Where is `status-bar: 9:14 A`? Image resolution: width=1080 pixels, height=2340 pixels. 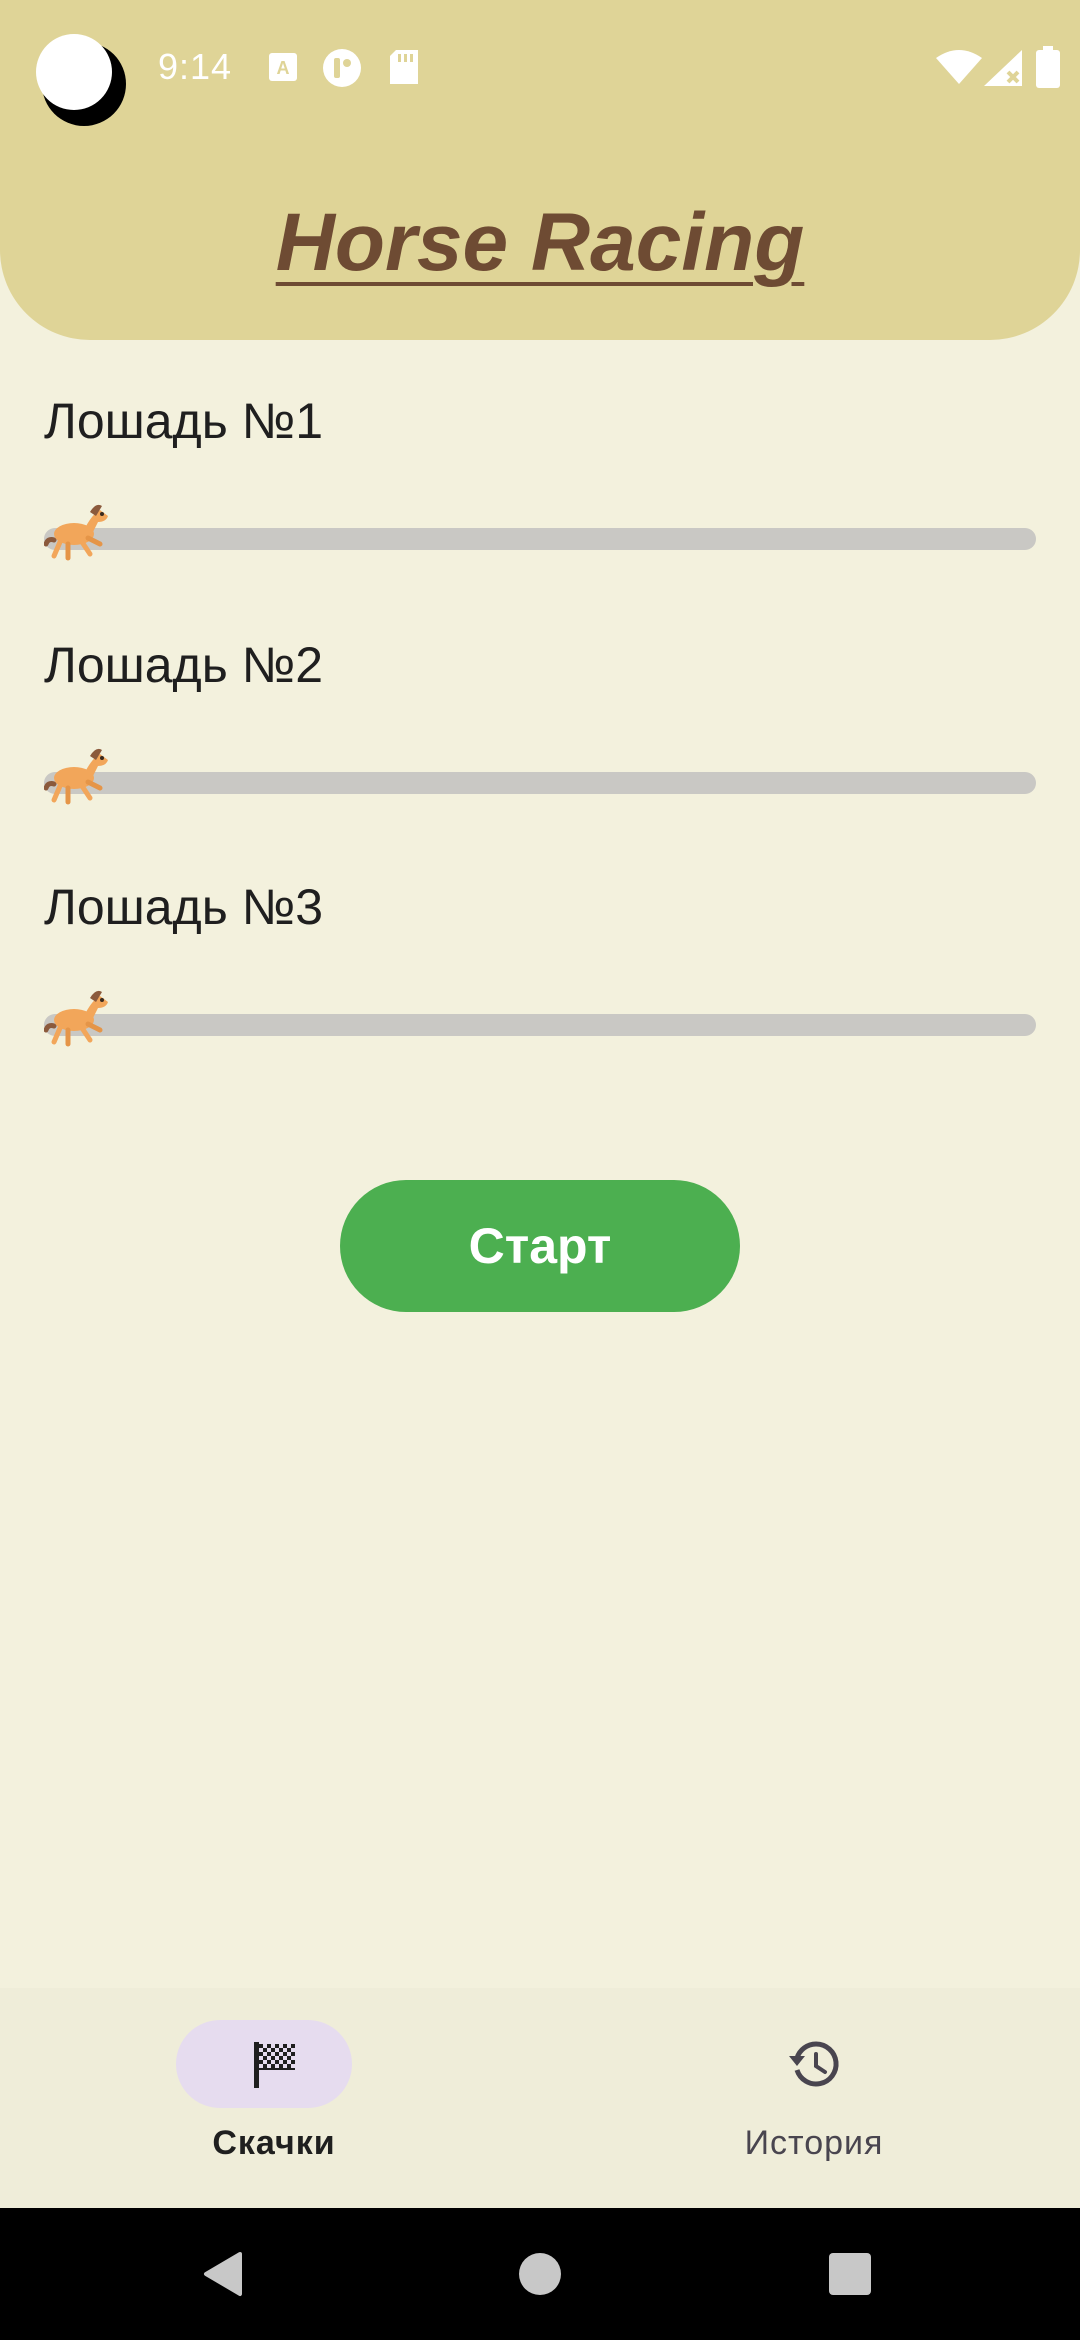 status-bar: 9:14 A is located at coordinates (540, 70).